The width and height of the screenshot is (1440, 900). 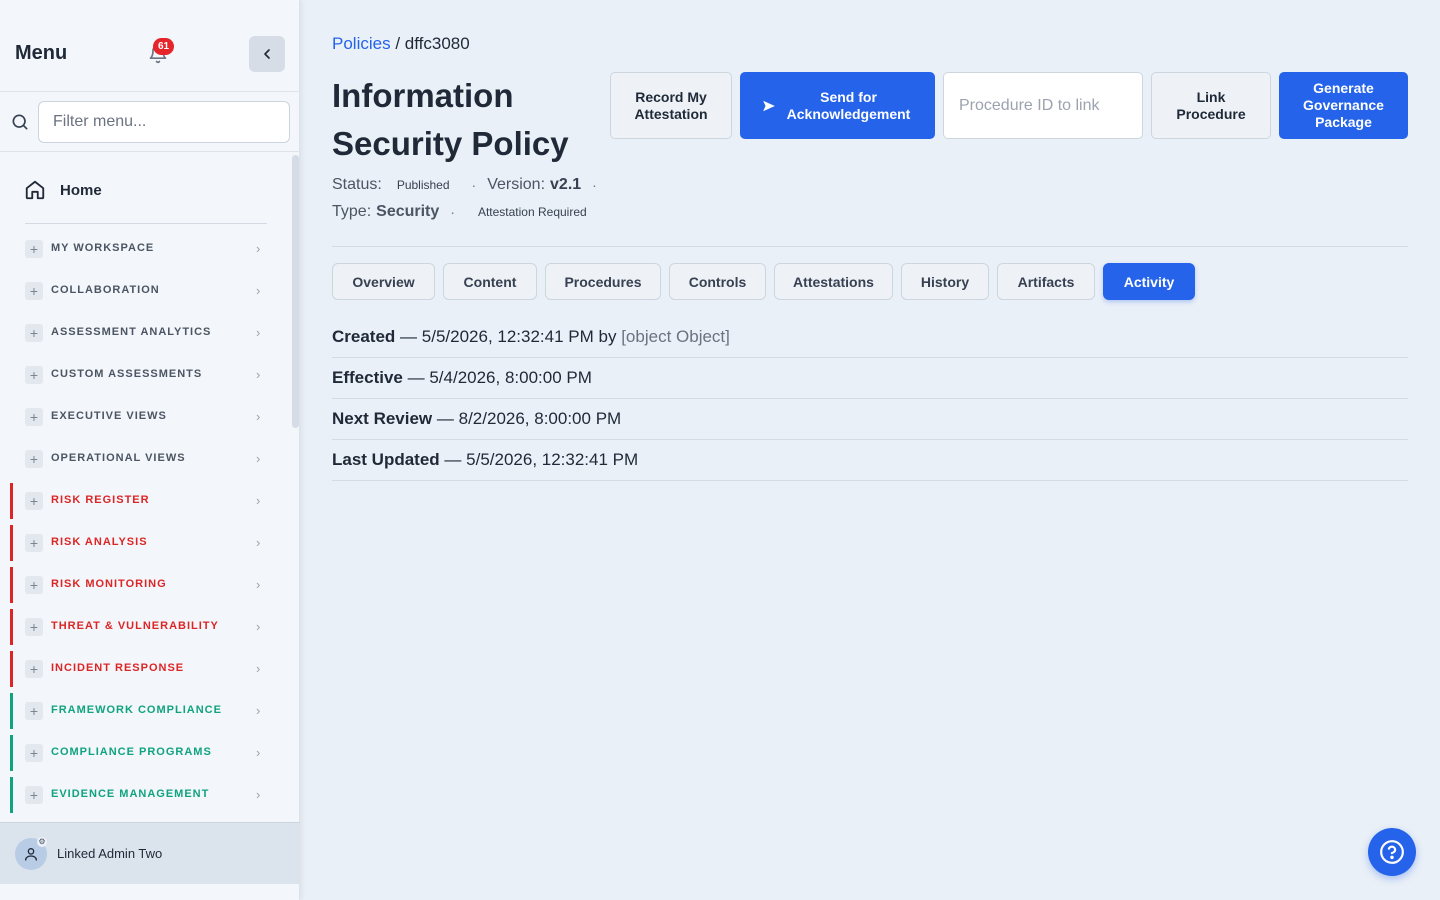 I want to click on sidebar-search, so click(x=150, y=122).